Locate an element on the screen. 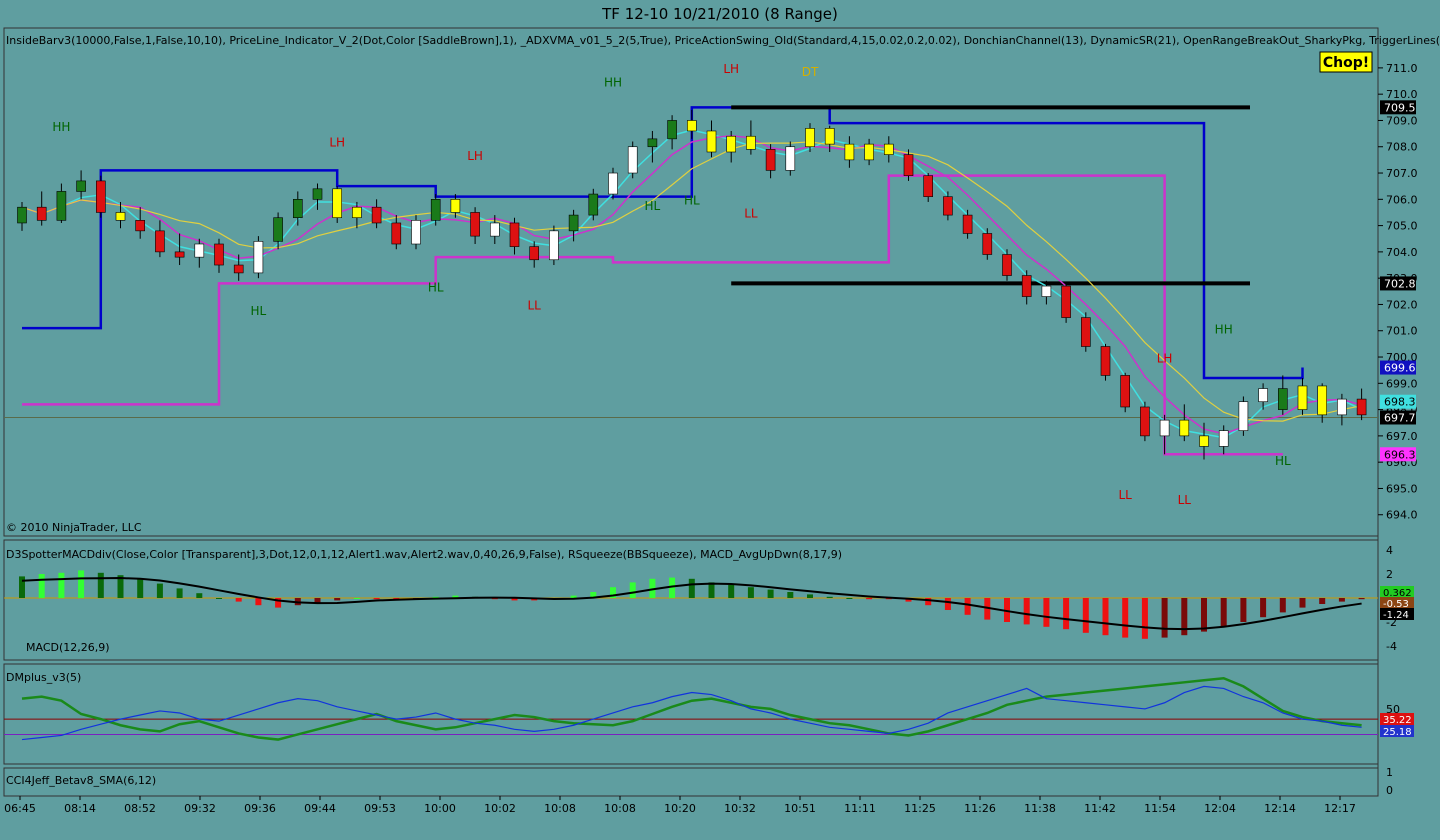 Image resolution: width=1440 pixels, height=840 pixels. price-tick-label: 694.0 is located at coordinates (1402, 515).